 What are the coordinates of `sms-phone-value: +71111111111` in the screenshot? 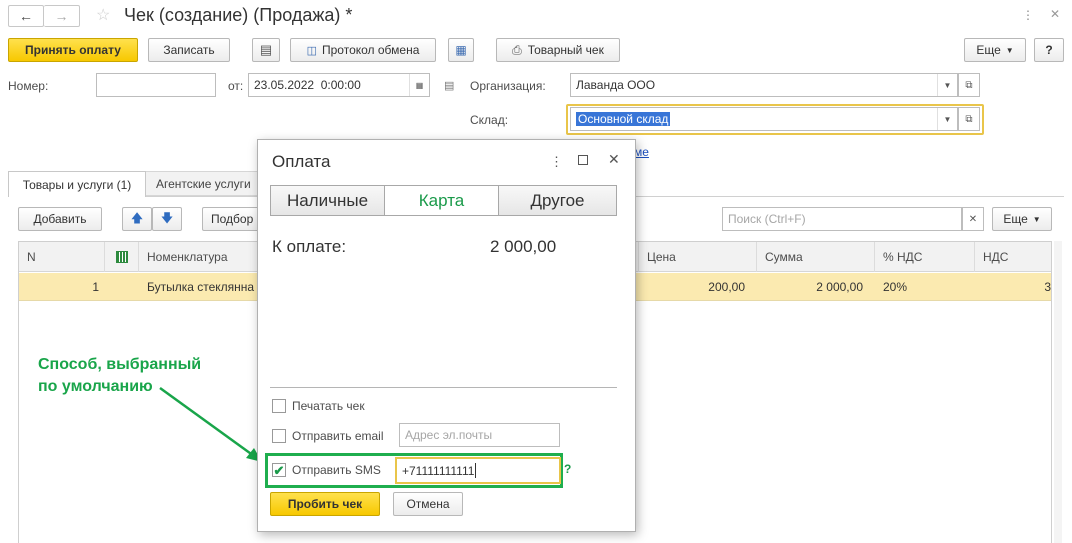 It's located at (438, 470).